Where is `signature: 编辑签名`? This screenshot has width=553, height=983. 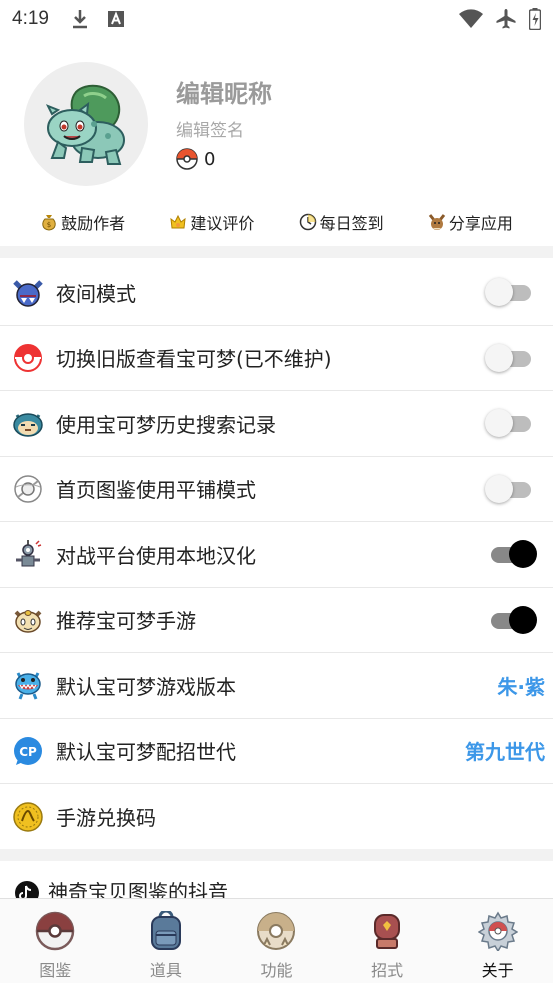
signature: 编辑签名 is located at coordinates (210, 128).